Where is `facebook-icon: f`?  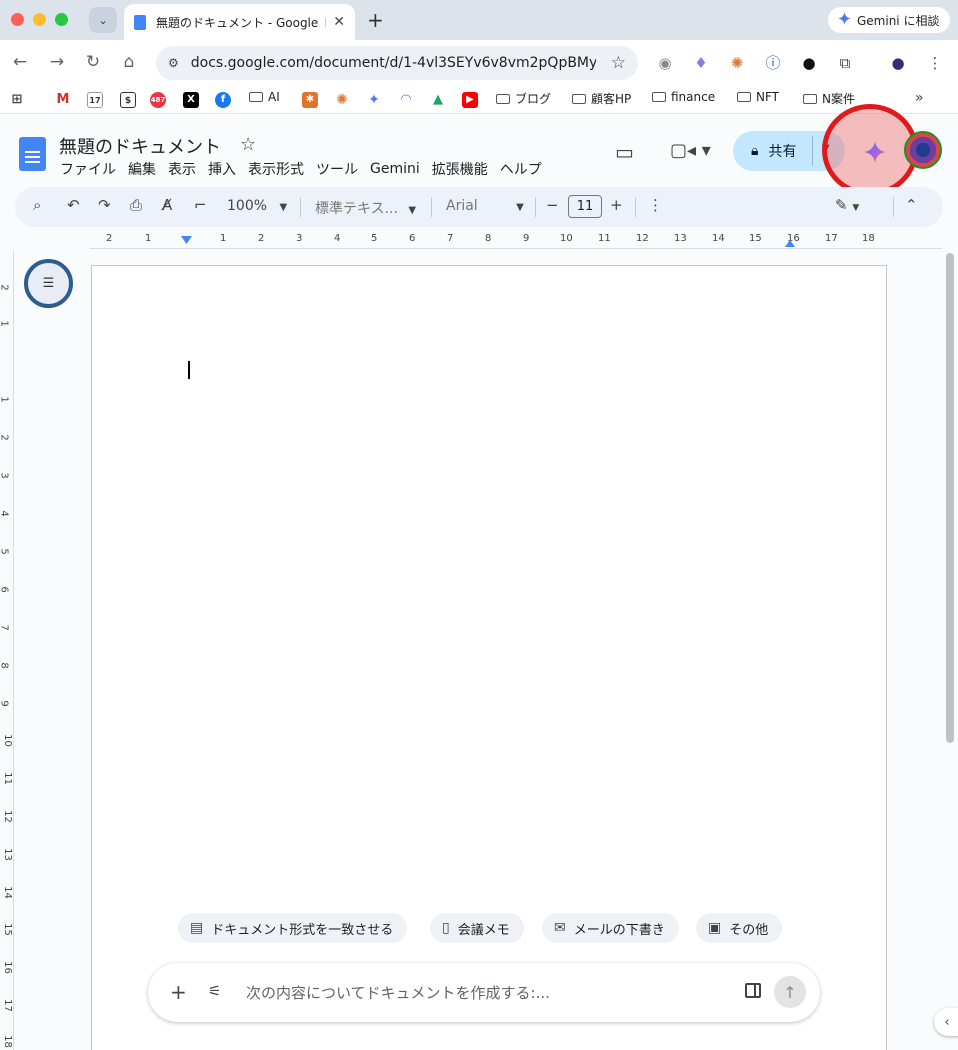
facebook-icon: f is located at coordinates (223, 100).